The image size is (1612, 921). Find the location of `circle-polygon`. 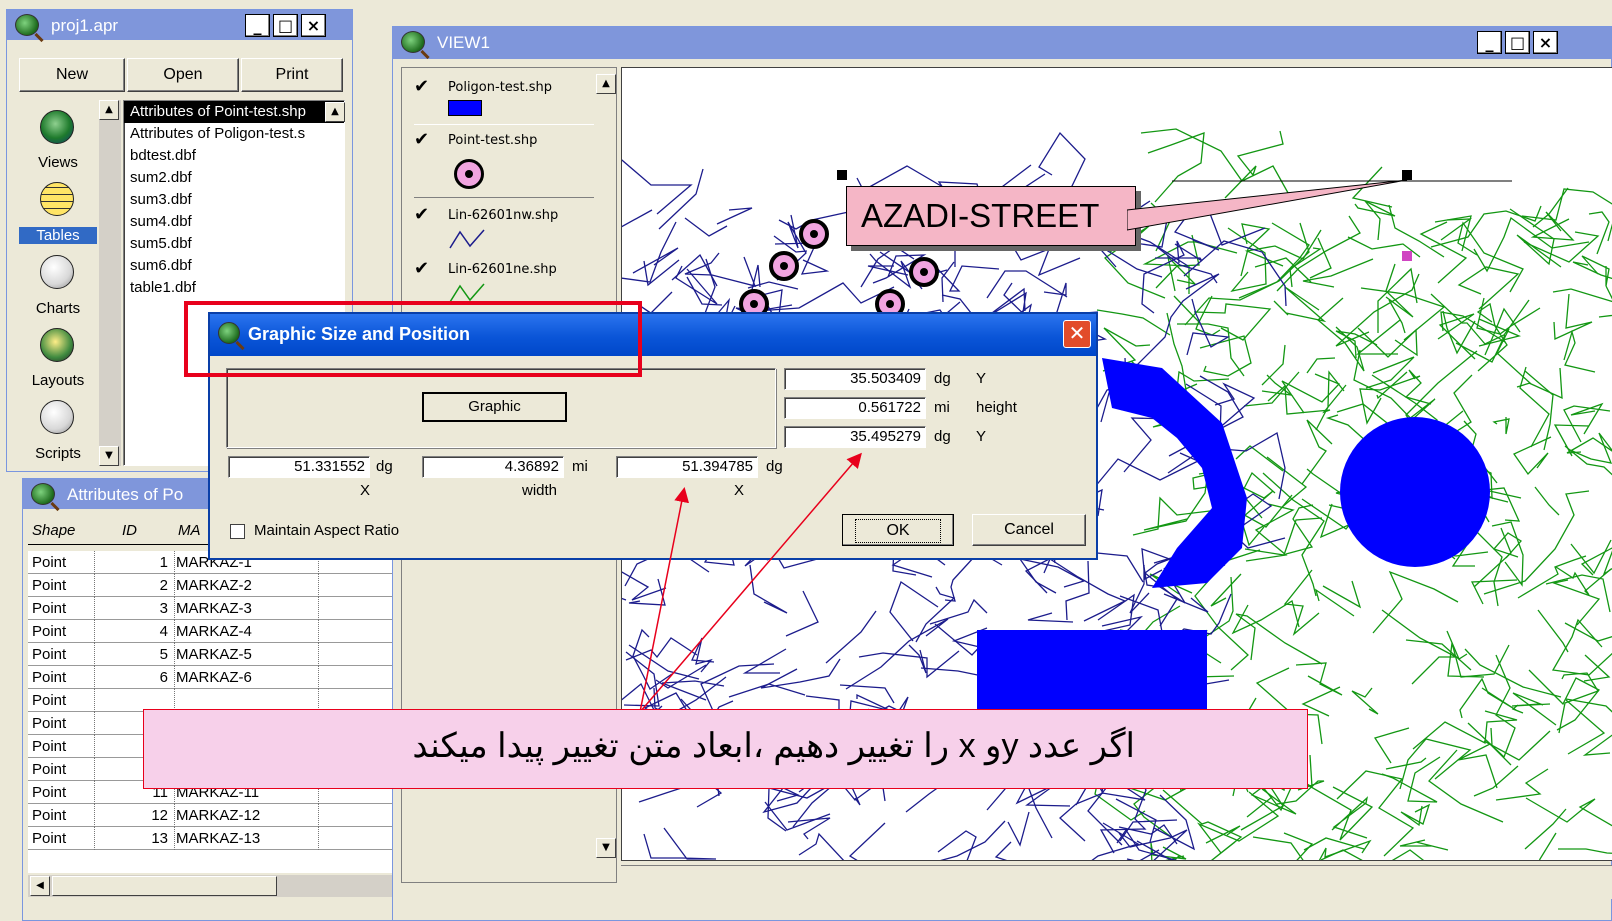

circle-polygon is located at coordinates (1415, 492).